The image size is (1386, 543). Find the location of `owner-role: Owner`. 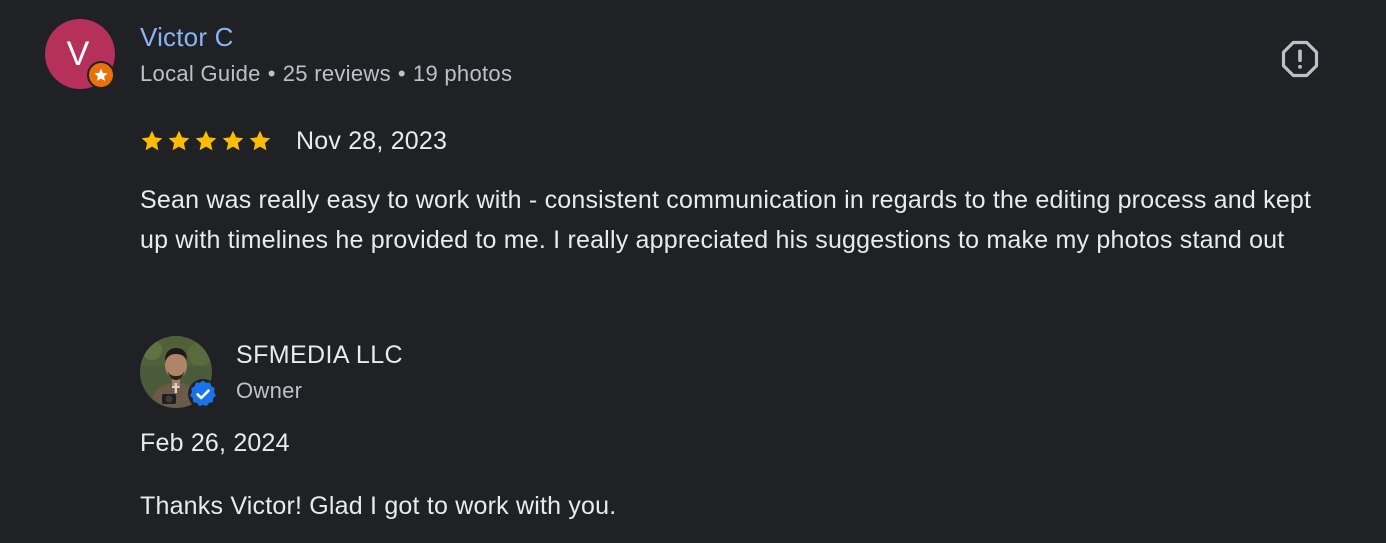

owner-role: Owner is located at coordinates (269, 390).